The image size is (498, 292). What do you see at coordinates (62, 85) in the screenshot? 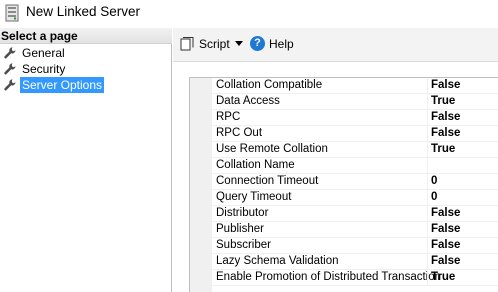
I see `page-item-label: Server Options` at bounding box center [62, 85].